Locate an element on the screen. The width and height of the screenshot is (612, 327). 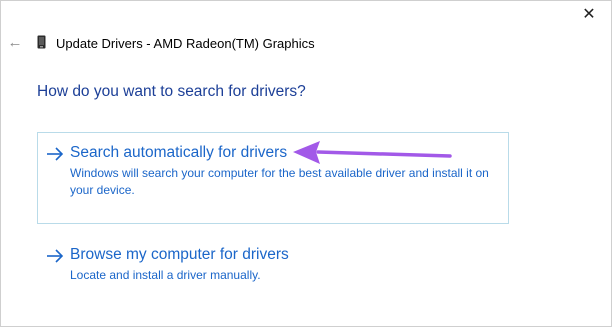
window-title: Update Drivers - AMD Radeon(TM) Graphics is located at coordinates (185, 43).